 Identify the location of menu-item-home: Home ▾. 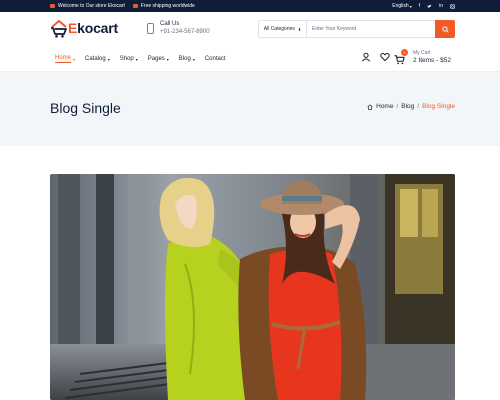
(65, 59).